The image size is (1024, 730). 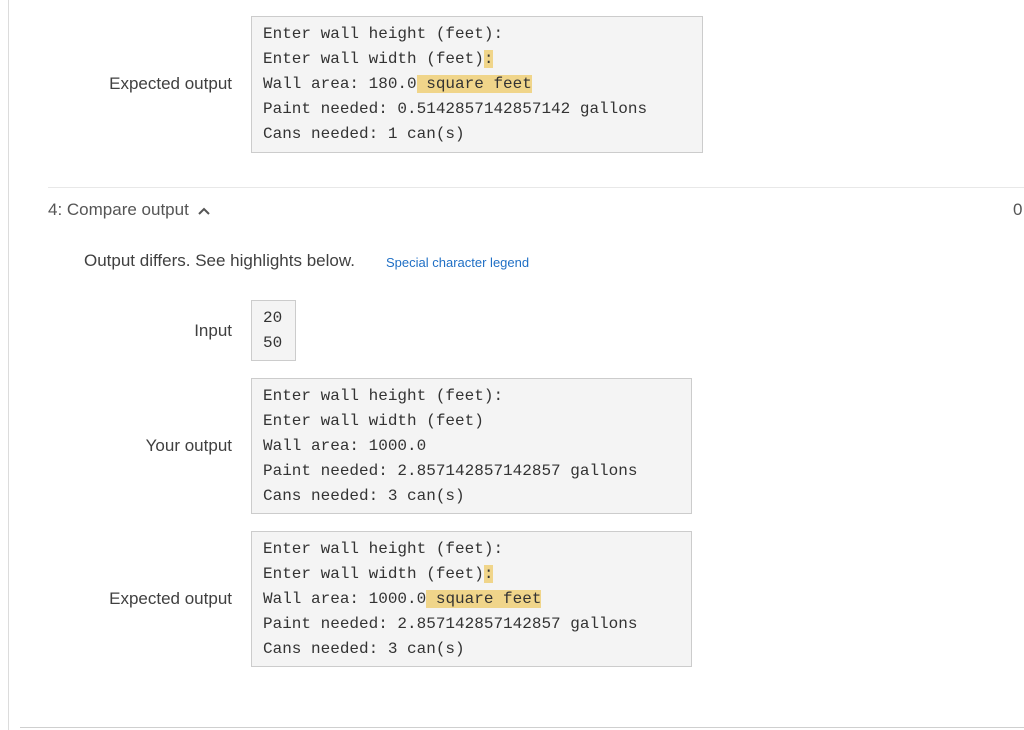 What do you see at coordinates (273, 318) in the screenshot?
I see `input-line: 20` at bounding box center [273, 318].